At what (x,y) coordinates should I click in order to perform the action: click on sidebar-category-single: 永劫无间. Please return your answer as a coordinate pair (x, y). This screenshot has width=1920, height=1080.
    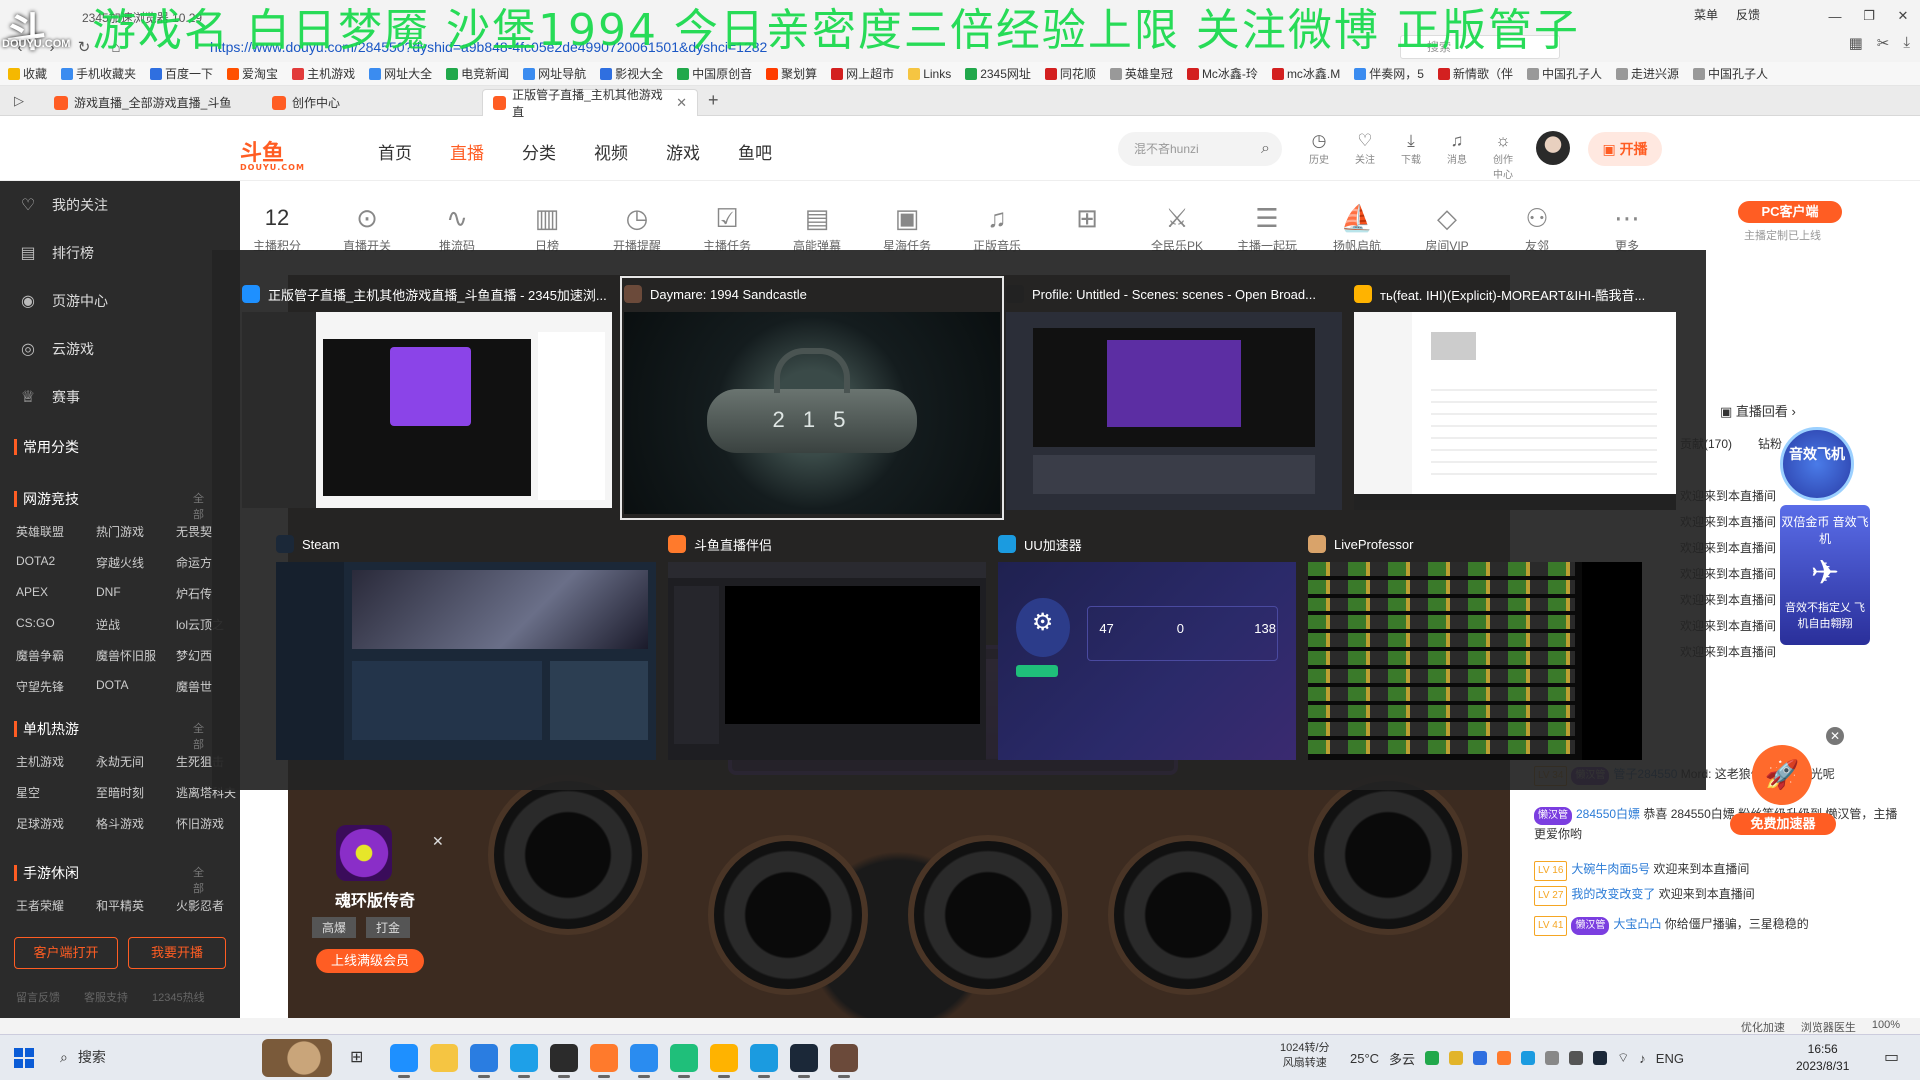
    Looking at the image, I should click on (136, 761).